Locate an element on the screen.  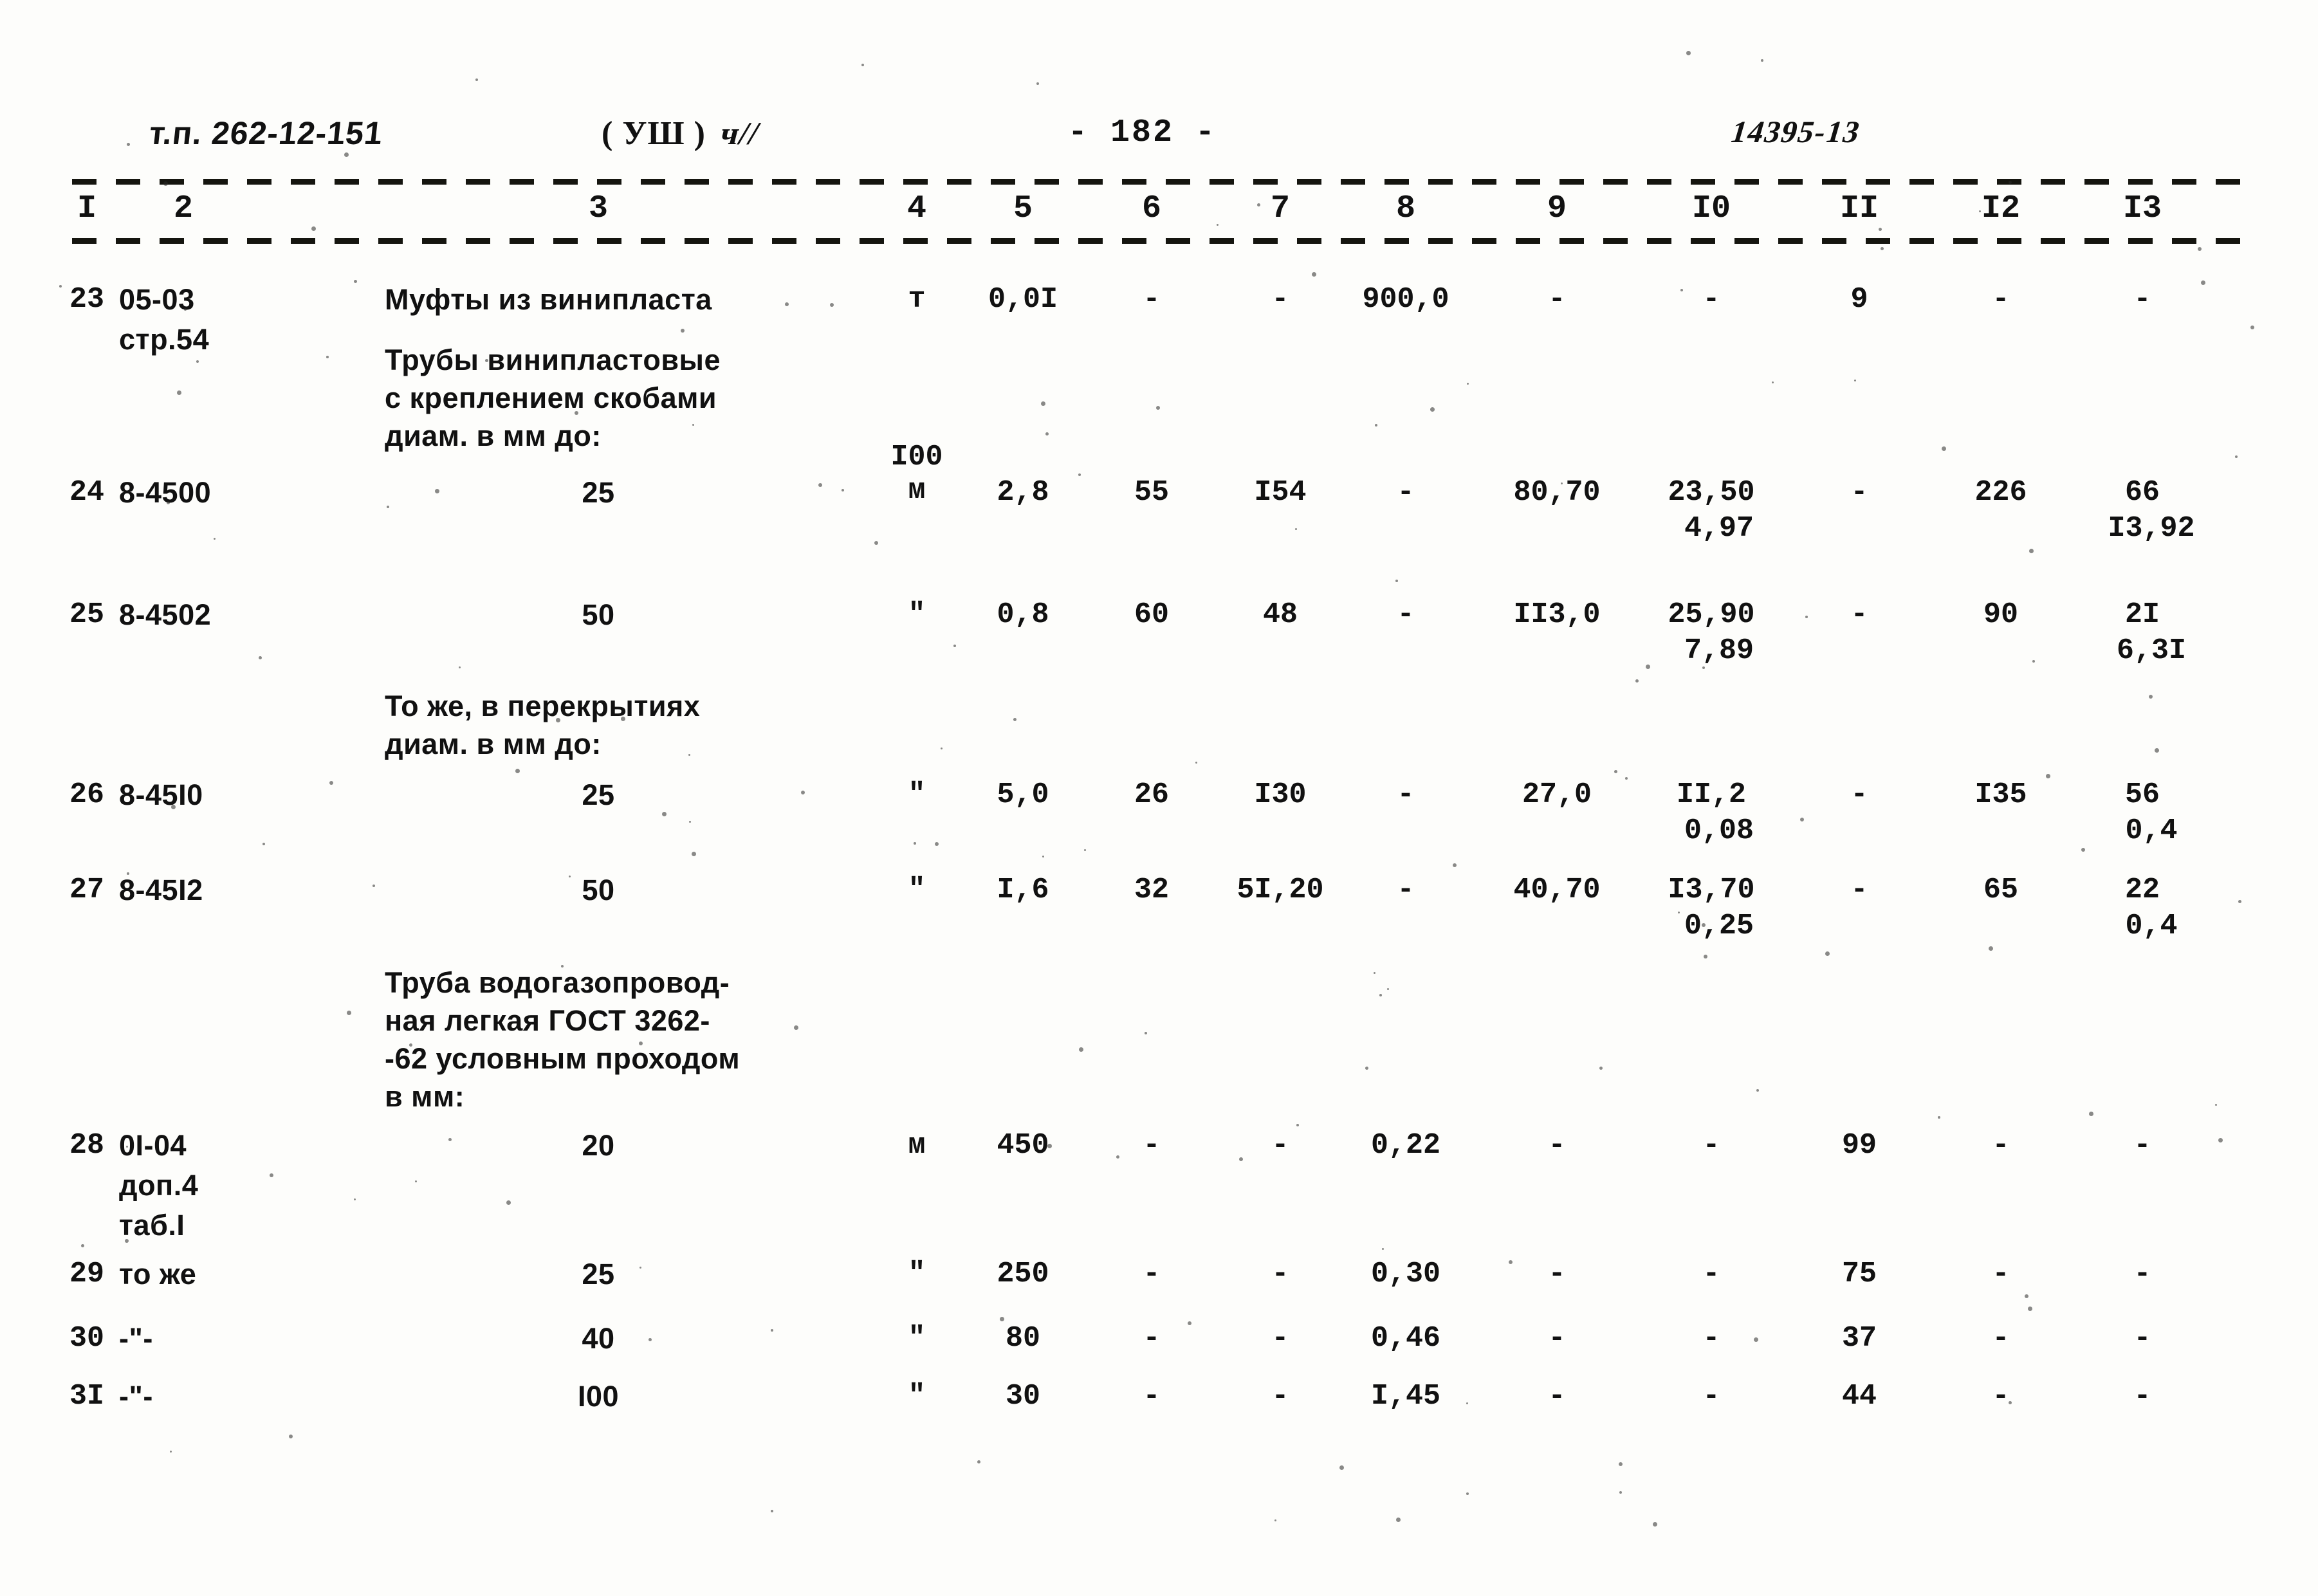
section-marker: ( УШ ) is located at coordinates (654, 133).